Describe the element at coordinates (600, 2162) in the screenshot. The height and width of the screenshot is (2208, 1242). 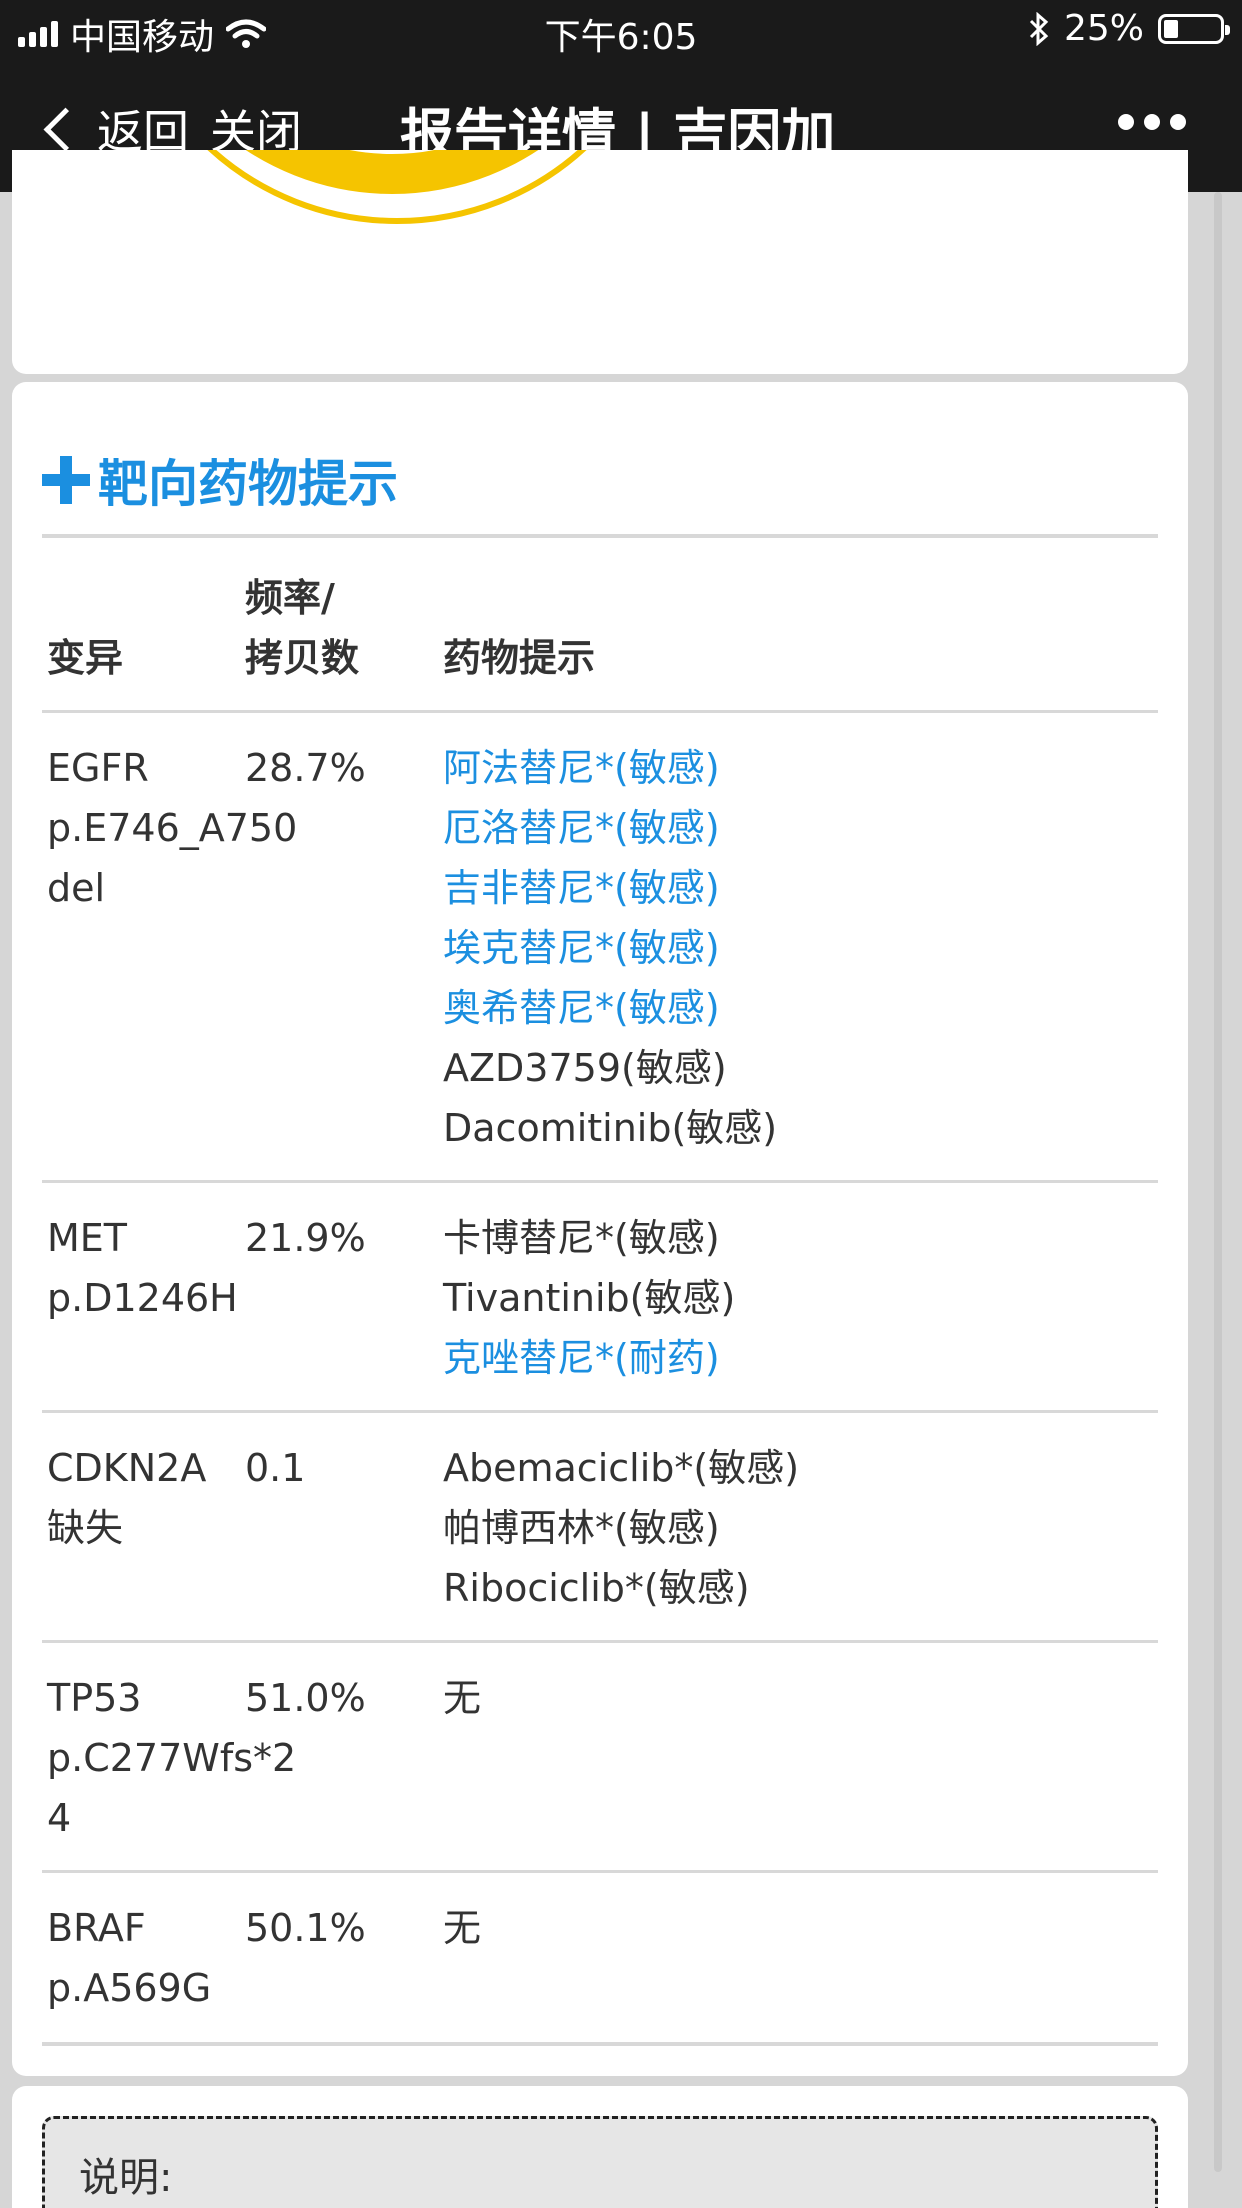
I see `note-box: 说明:` at that location.